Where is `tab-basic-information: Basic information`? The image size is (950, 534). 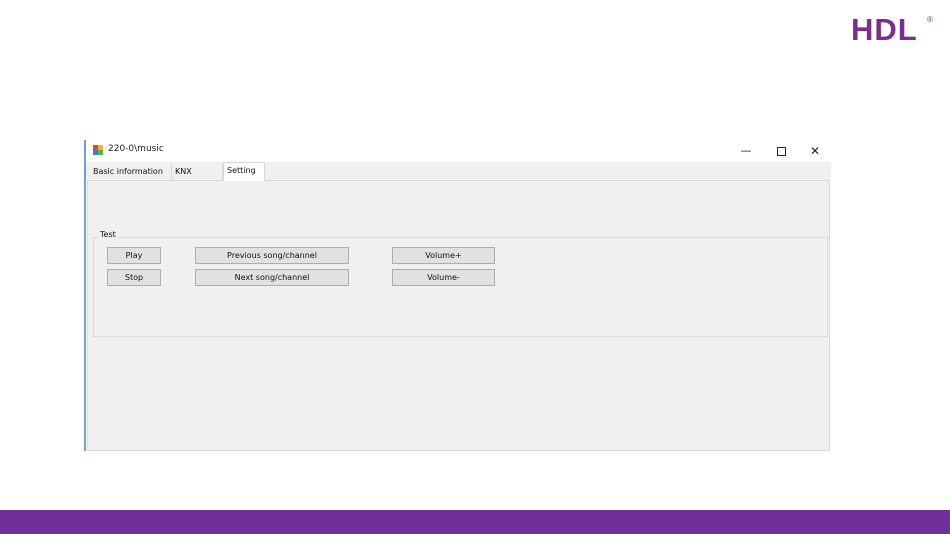 tab-basic-information: Basic information is located at coordinates (131, 172).